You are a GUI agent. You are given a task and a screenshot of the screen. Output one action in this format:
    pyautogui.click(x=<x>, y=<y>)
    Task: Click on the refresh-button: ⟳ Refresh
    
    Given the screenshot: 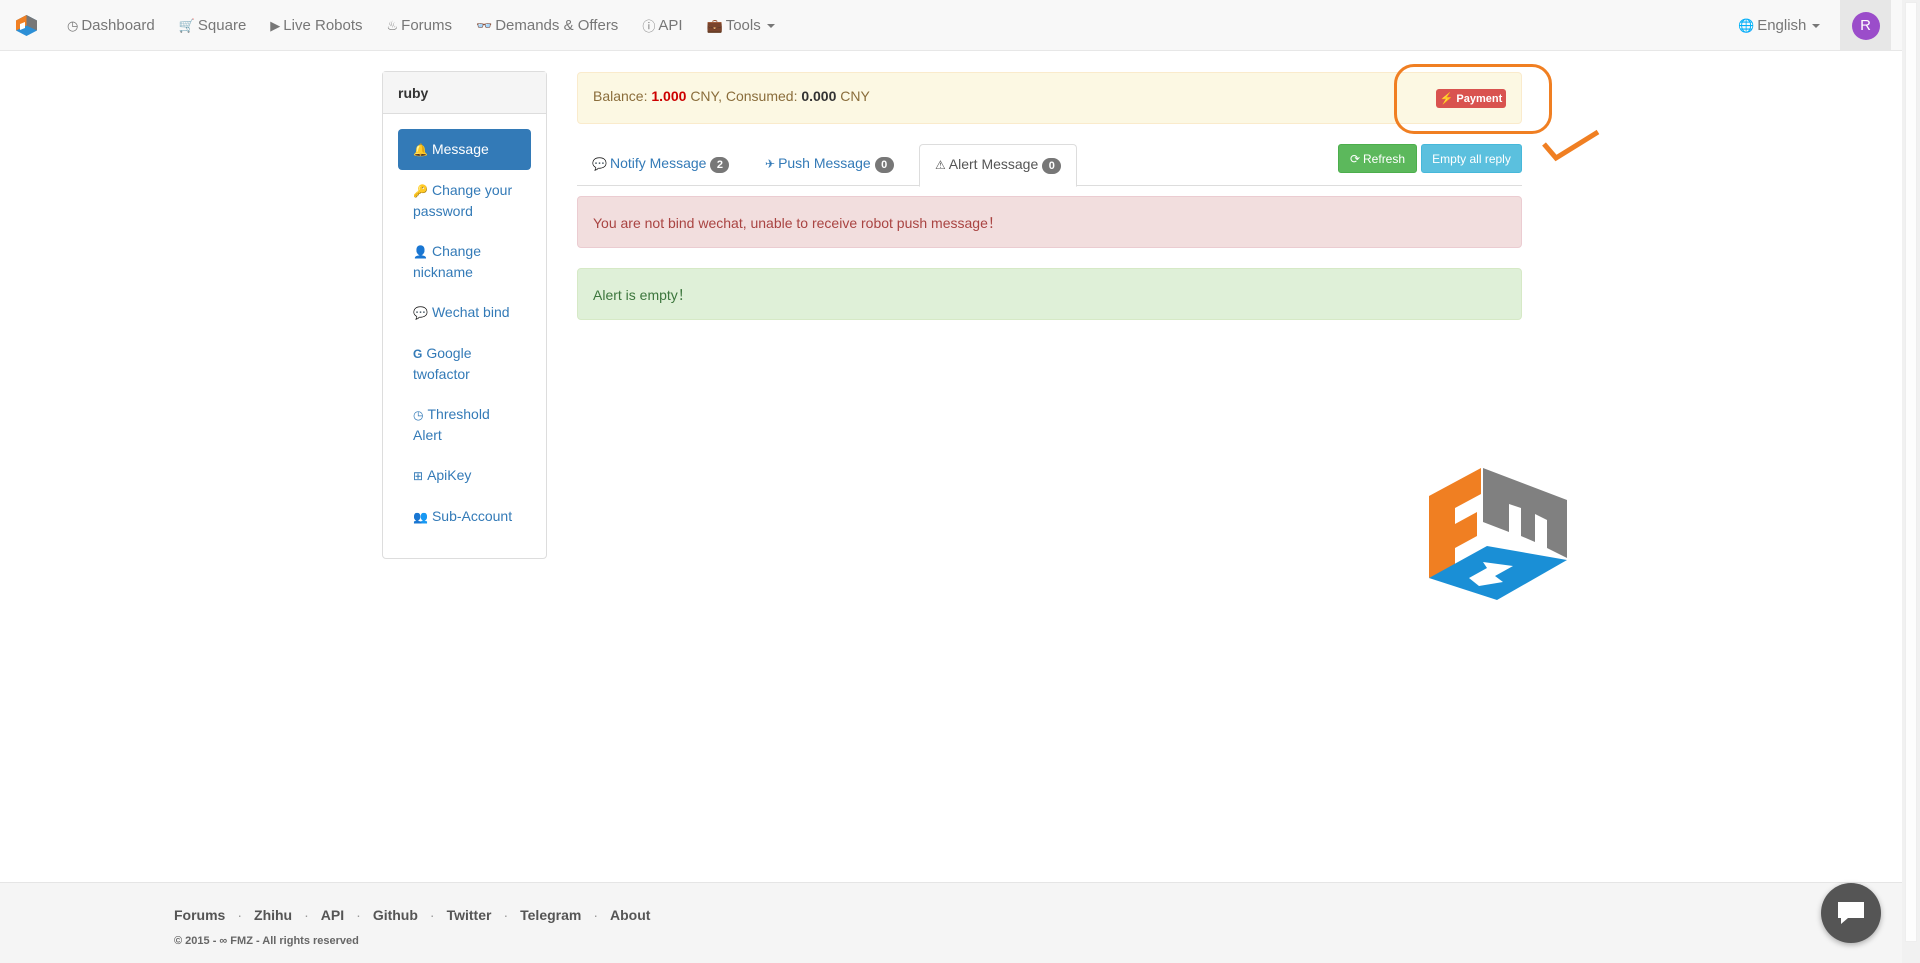 What is the action you would take?
    pyautogui.click(x=1377, y=158)
    